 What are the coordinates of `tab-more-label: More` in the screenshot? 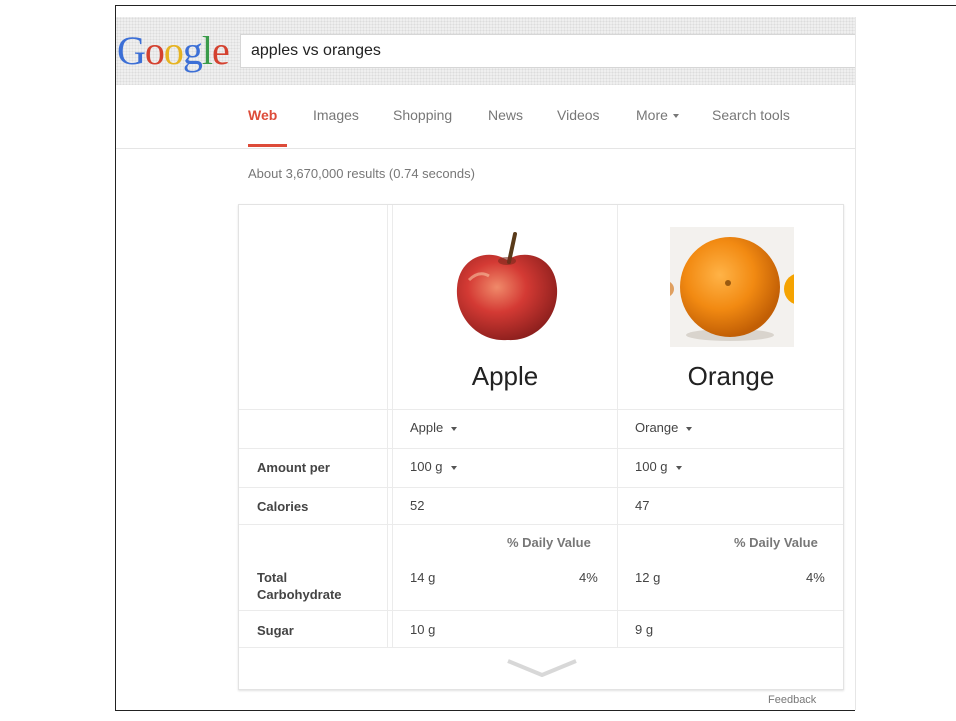 It's located at (652, 115).